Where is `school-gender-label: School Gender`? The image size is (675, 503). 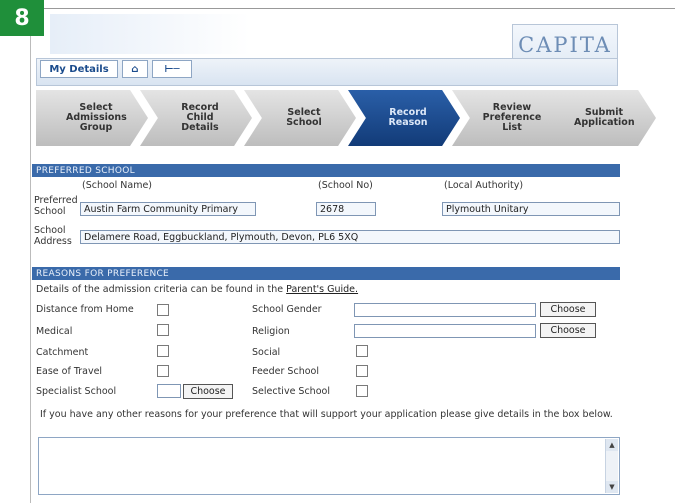 school-gender-label: School Gender is located at coordinates (287, 309).